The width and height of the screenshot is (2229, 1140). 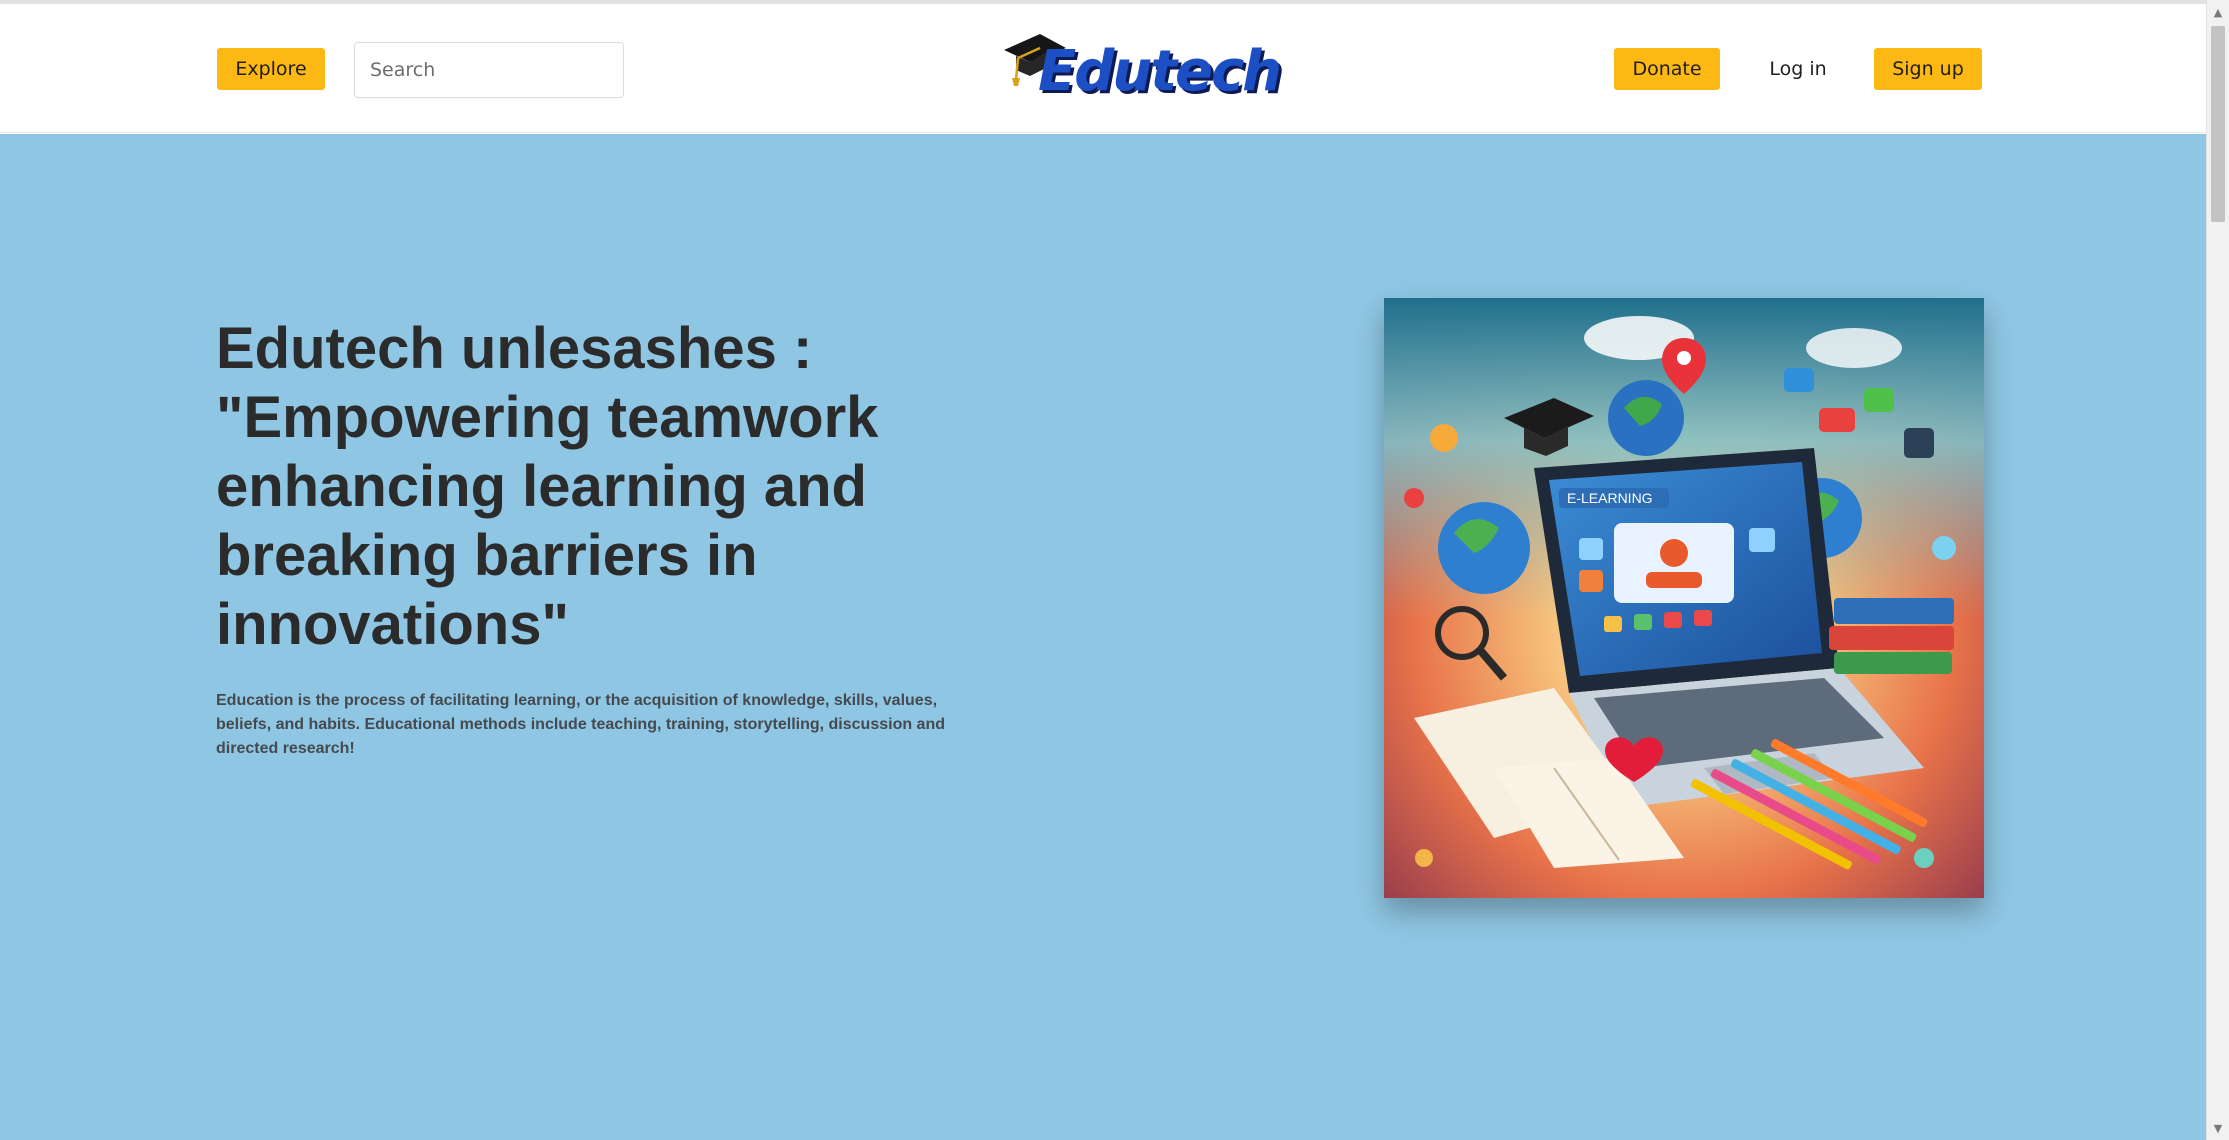 I want to click on site-logo: Edutech, so click(x=1141, y=72).